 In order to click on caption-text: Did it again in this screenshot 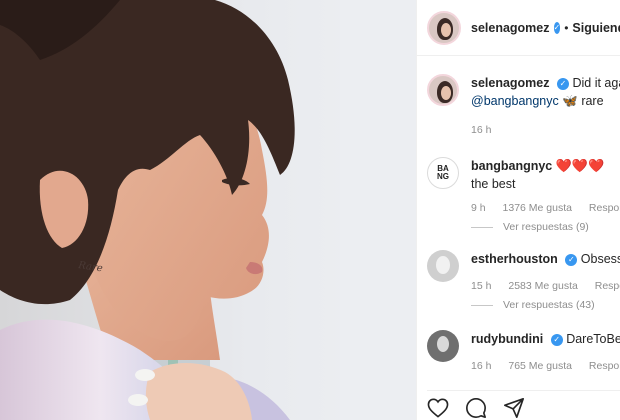, I will do `click(596, 83)`.